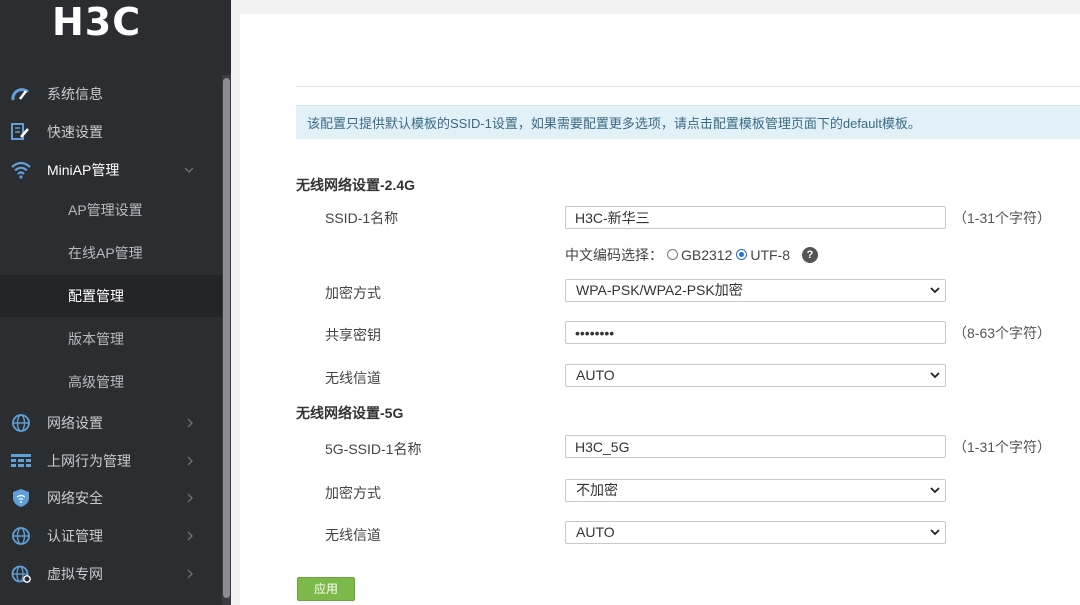 This screenshot has height=605, width=1080. What do you see at coordinates (755, 446) in the screenshot?
I see `ssid-5g-input` at bounding box center [755, 446].